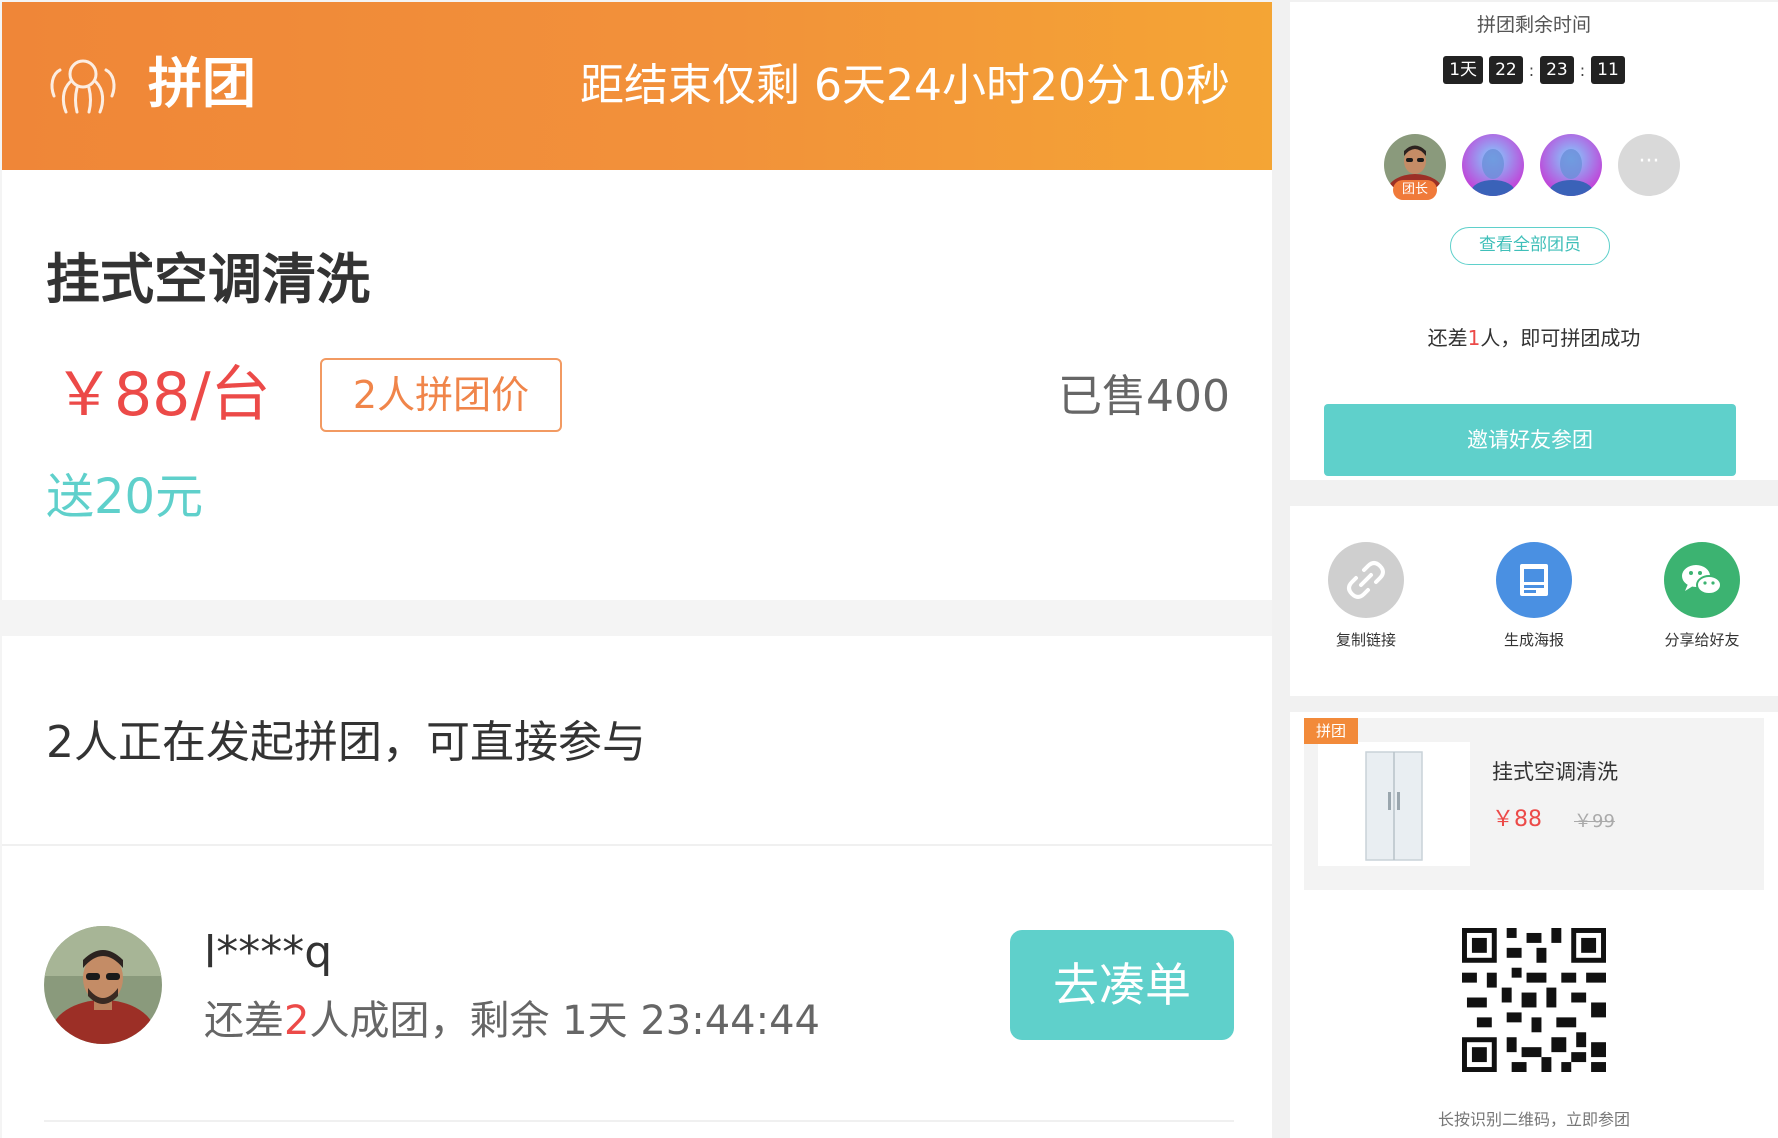  I want to click on more-members-icon: ···, so click(1649, 165).